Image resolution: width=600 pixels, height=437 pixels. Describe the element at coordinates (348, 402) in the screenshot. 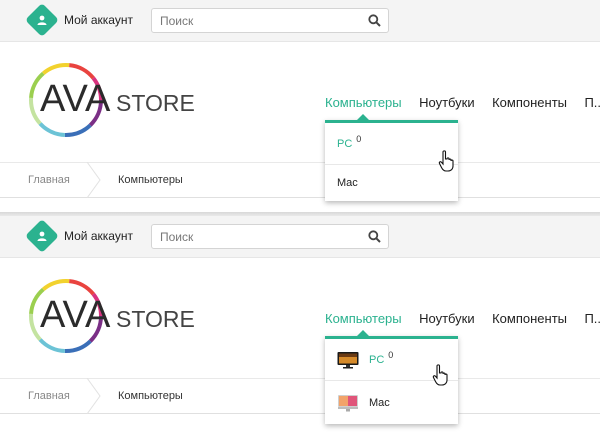

I see `imac-thumbnail-icon` at that location.